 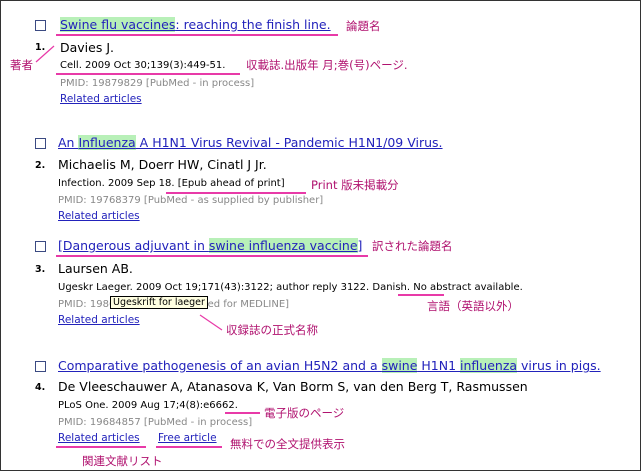 I want to click on annotation-related: 関連文献リスト, so click(x=122, y=461).